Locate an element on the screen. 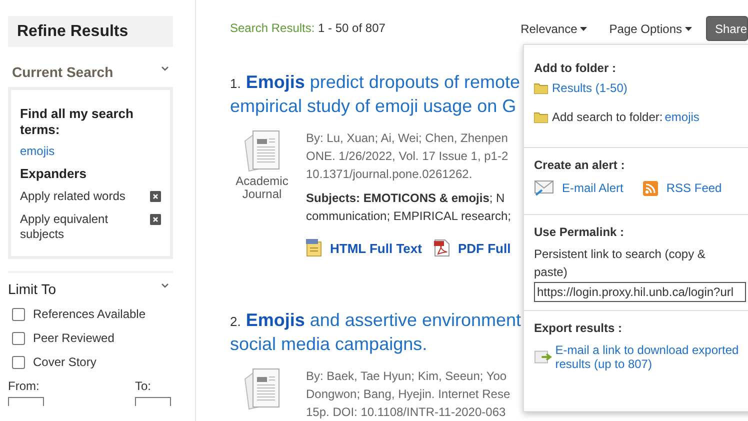  from-label: From: is located at coordinates (24, 386).